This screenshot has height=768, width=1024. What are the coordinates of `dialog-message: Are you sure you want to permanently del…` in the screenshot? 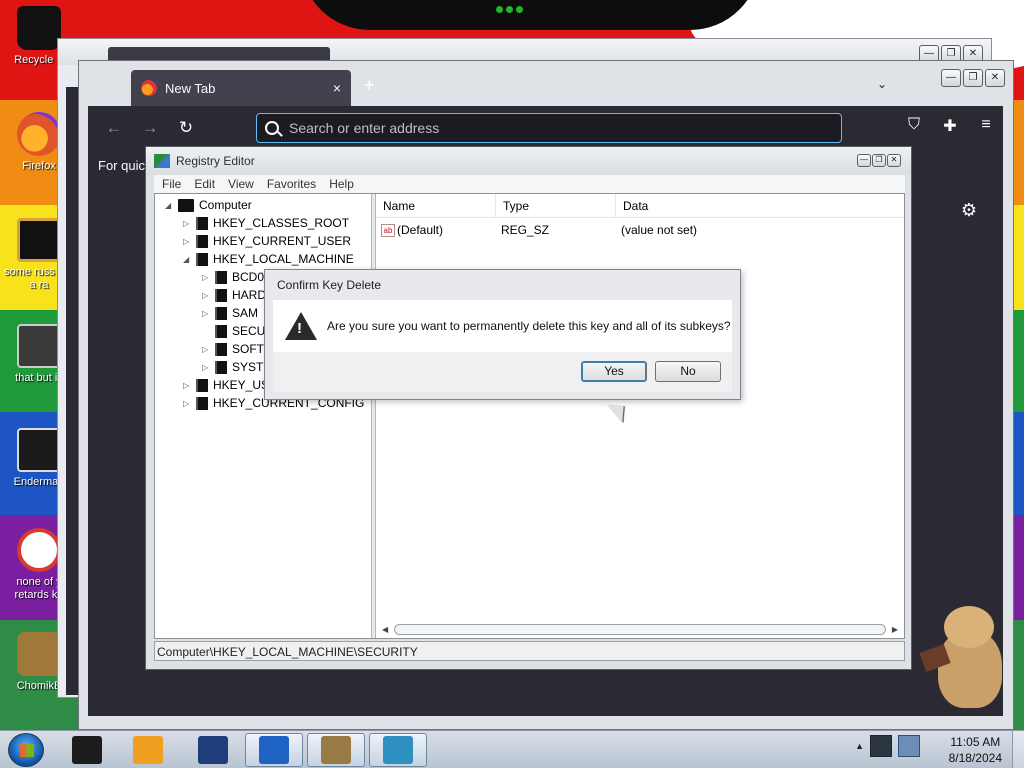 It's located at (529, 326).